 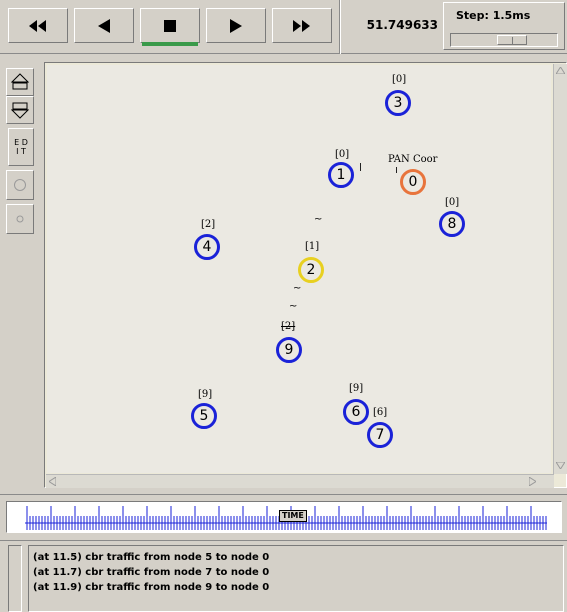 I want to click on fast-forward-icon, so click(x=301, y=25).